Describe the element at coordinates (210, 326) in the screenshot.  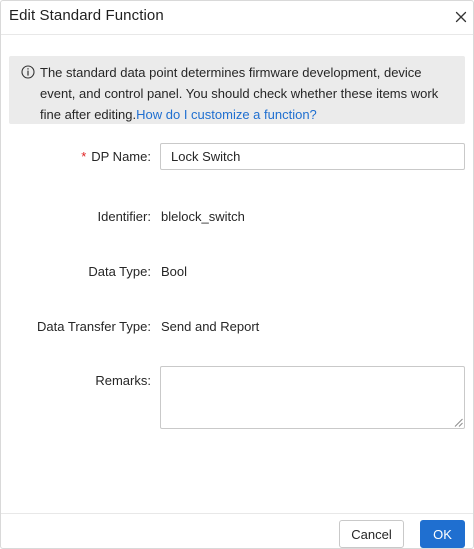
I see `data-transfer-type-value: Send and Report` at that location.